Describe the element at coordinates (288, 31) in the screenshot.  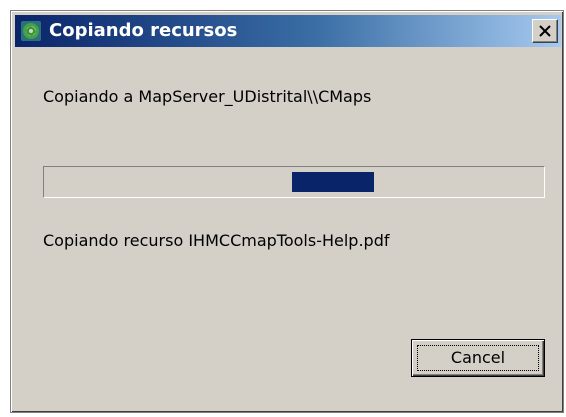
I see `title-bar: Copiando recursos` at that location.